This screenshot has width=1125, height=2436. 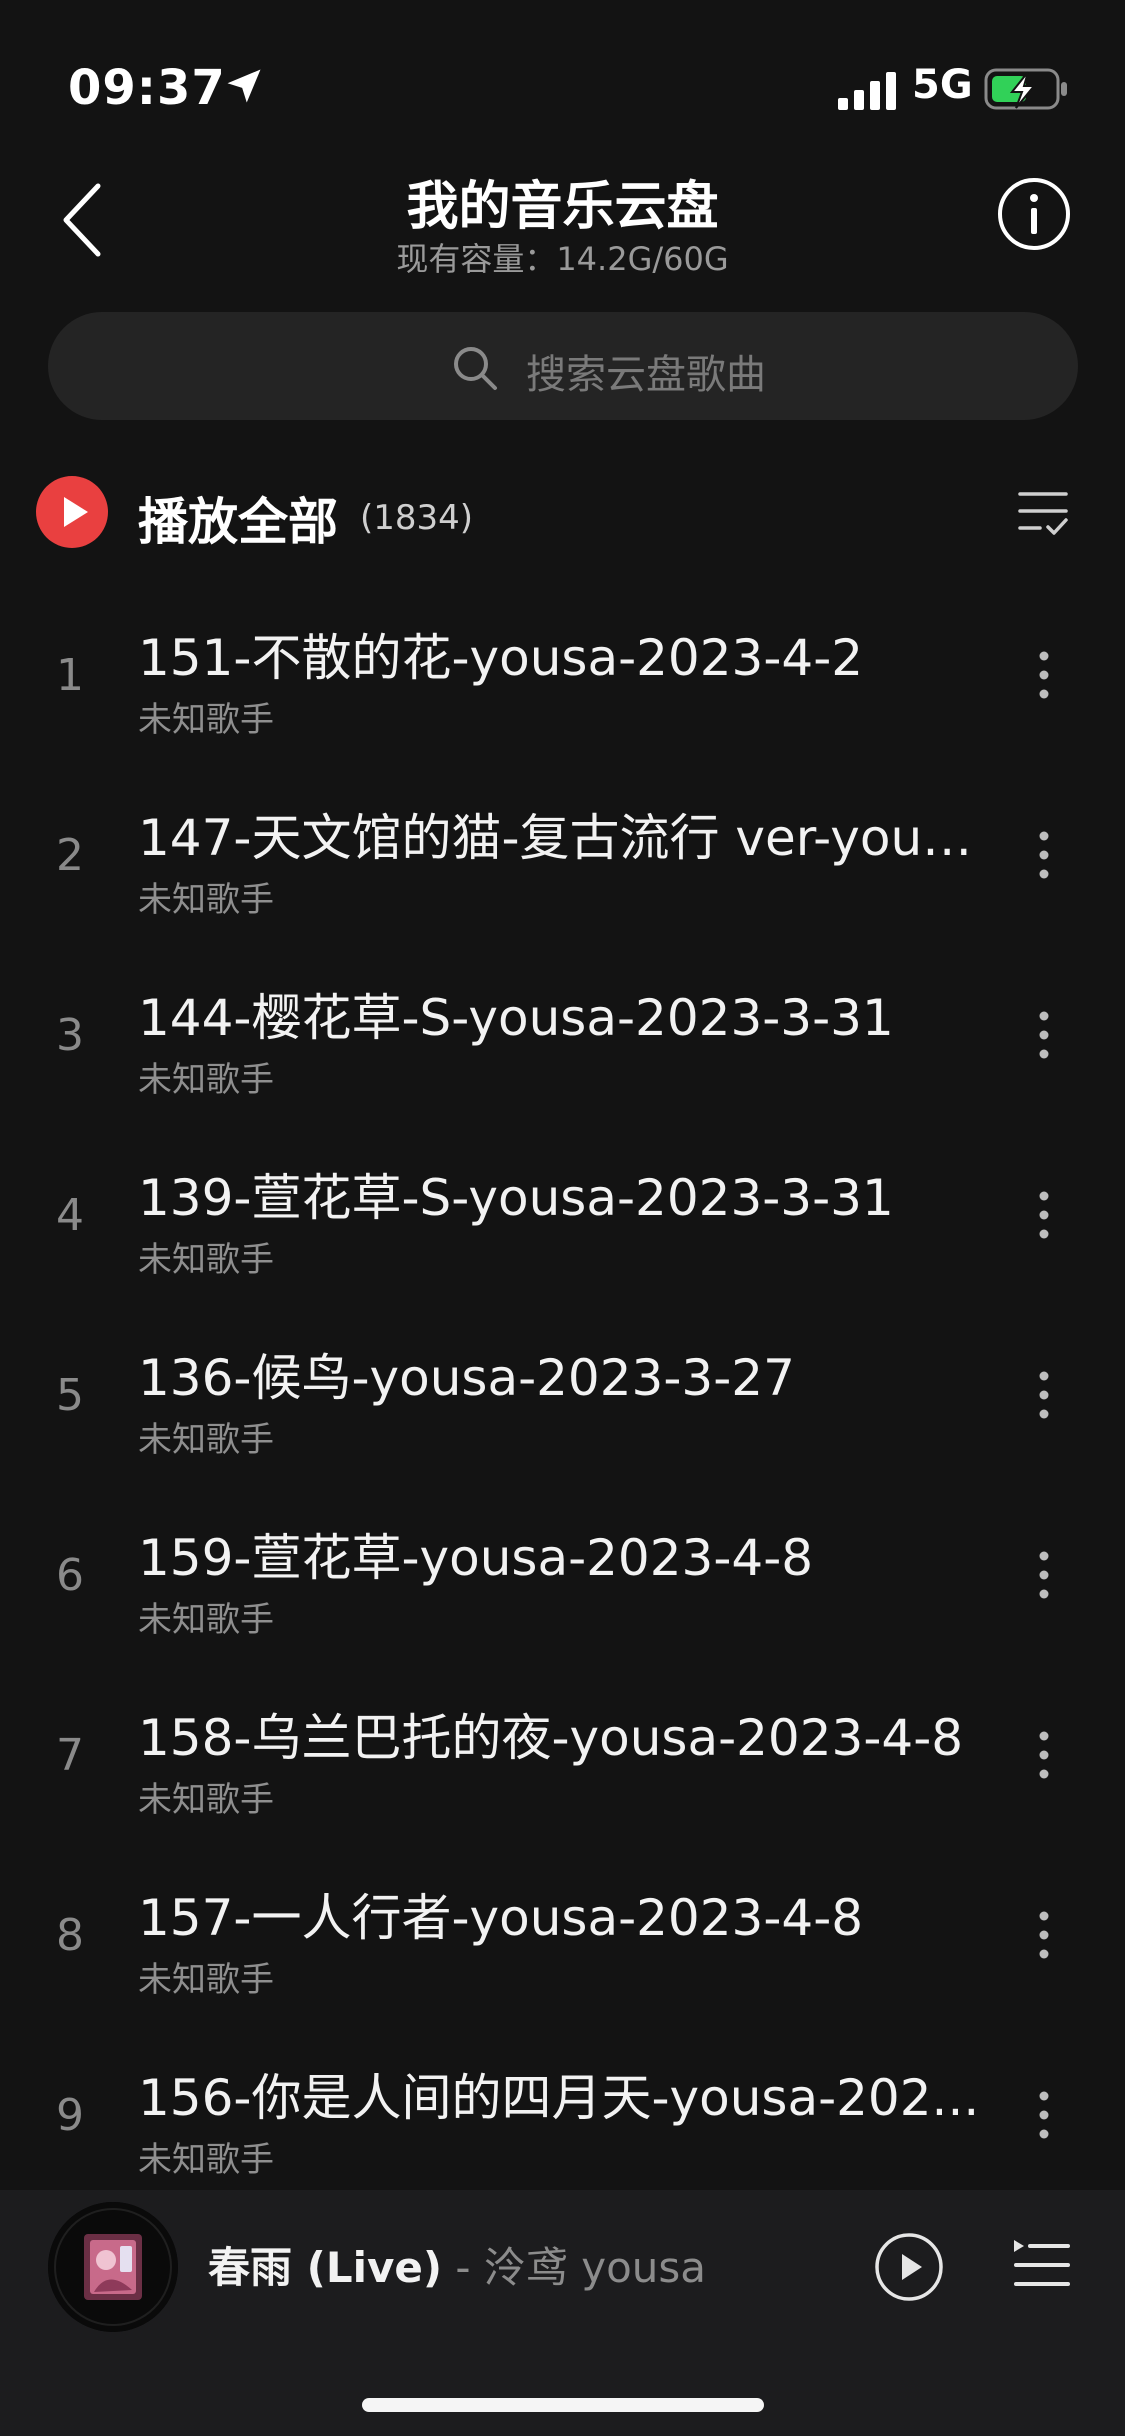 I want to click on cellular-signal-icon, so click(x=867, y=91).